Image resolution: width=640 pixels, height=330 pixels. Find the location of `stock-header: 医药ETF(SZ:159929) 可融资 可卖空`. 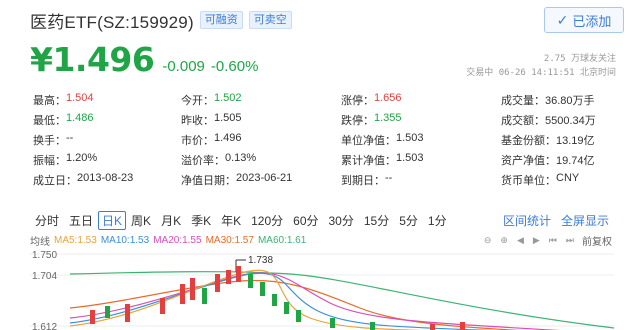

stock-header: 医药ETF(SZ:159929) 可融资 可卖空 is located at coordinates (161, 20).